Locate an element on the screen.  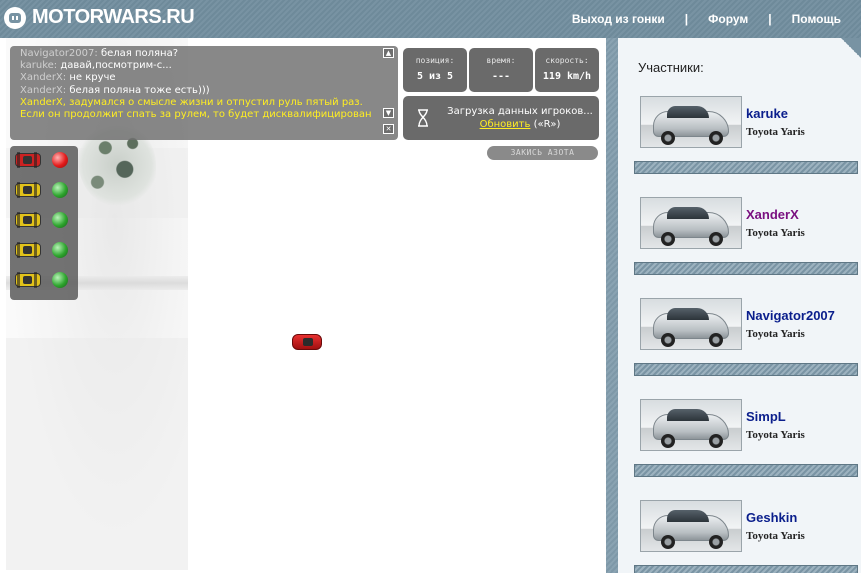
participant-name: karuke is located at coordinates (767, 113).